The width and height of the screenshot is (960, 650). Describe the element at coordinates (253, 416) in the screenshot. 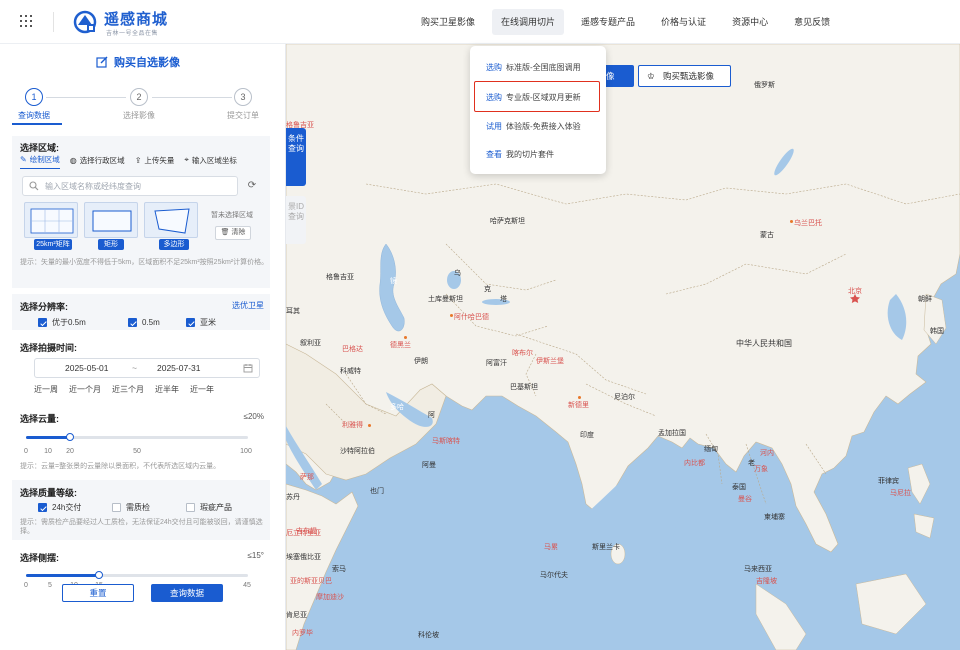

I see `cloud-value-label: ≤20%` at that location.